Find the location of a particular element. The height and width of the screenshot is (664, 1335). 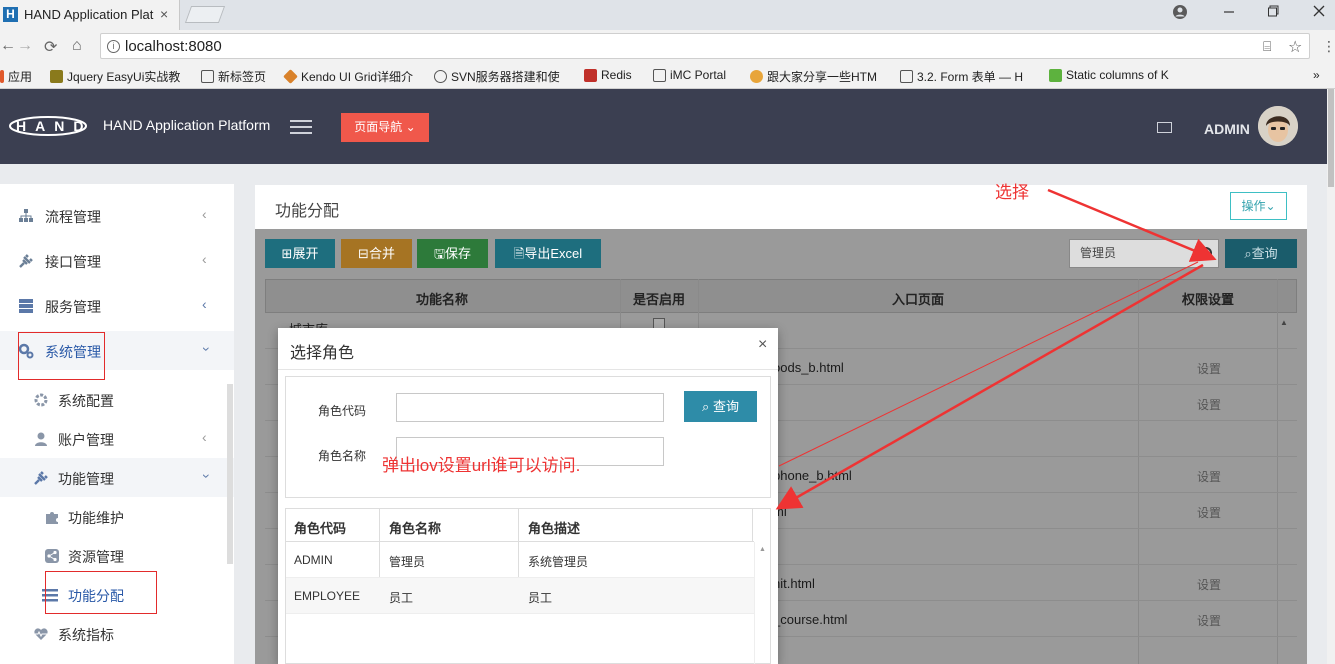

col-func-name: 功能名称 is located at coordinates (442, 298).